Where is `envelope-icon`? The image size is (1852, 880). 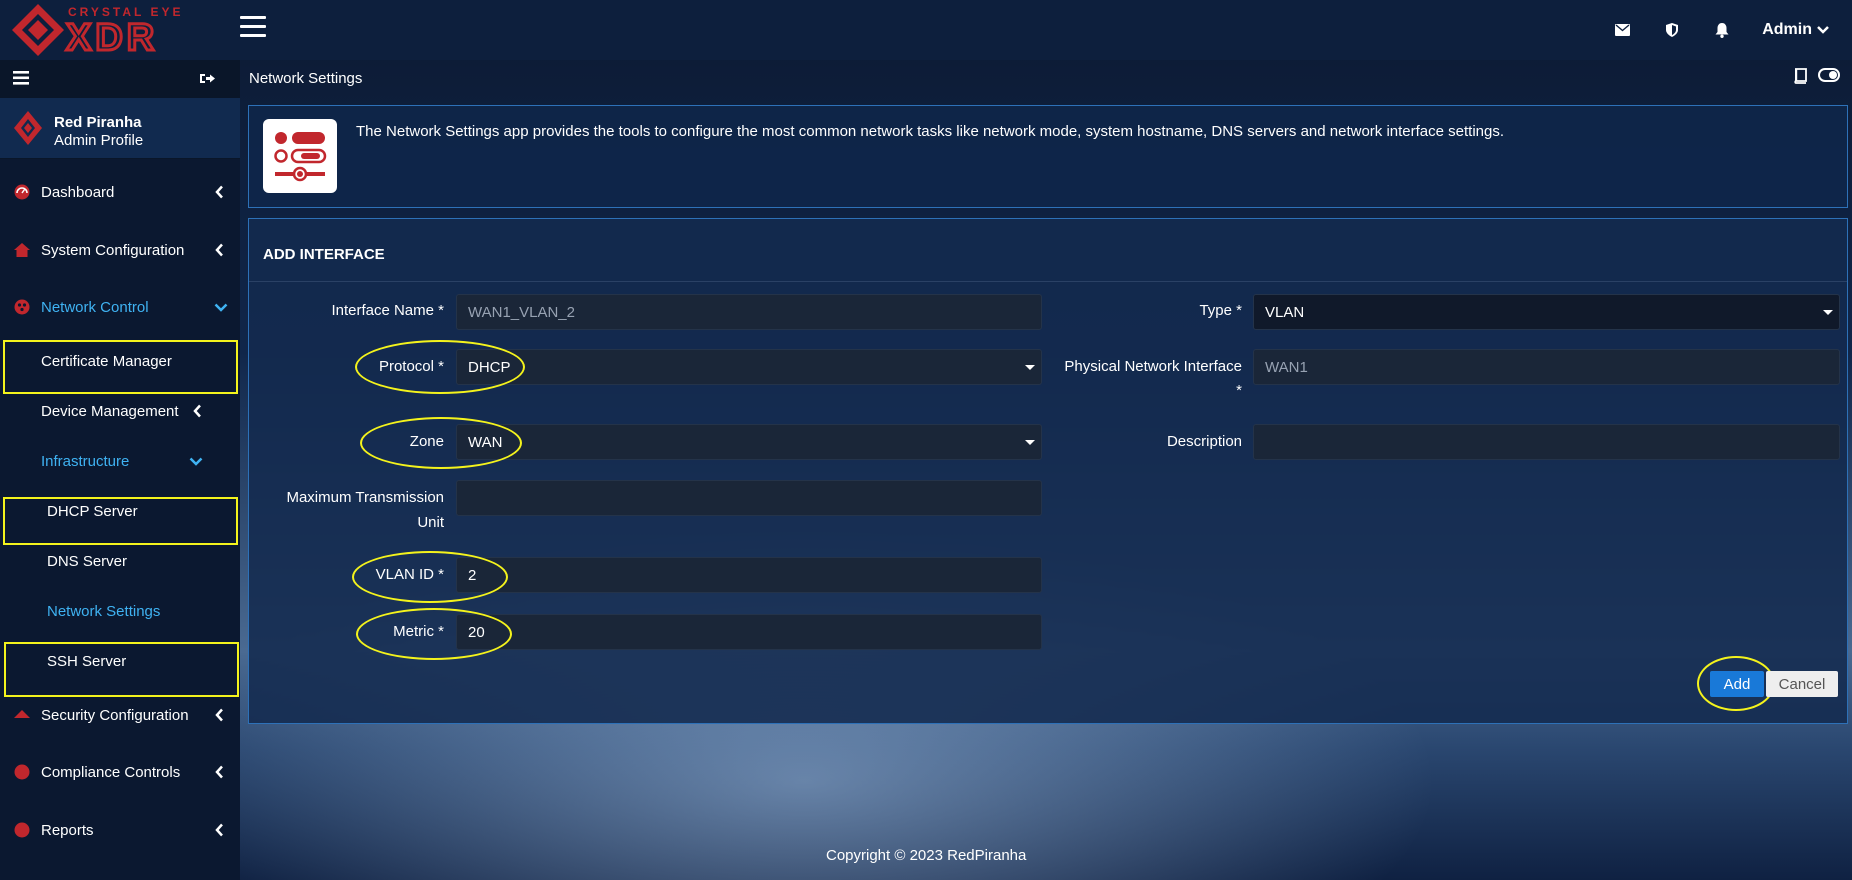
envelope-icon is located at coordinates (1622, 30).